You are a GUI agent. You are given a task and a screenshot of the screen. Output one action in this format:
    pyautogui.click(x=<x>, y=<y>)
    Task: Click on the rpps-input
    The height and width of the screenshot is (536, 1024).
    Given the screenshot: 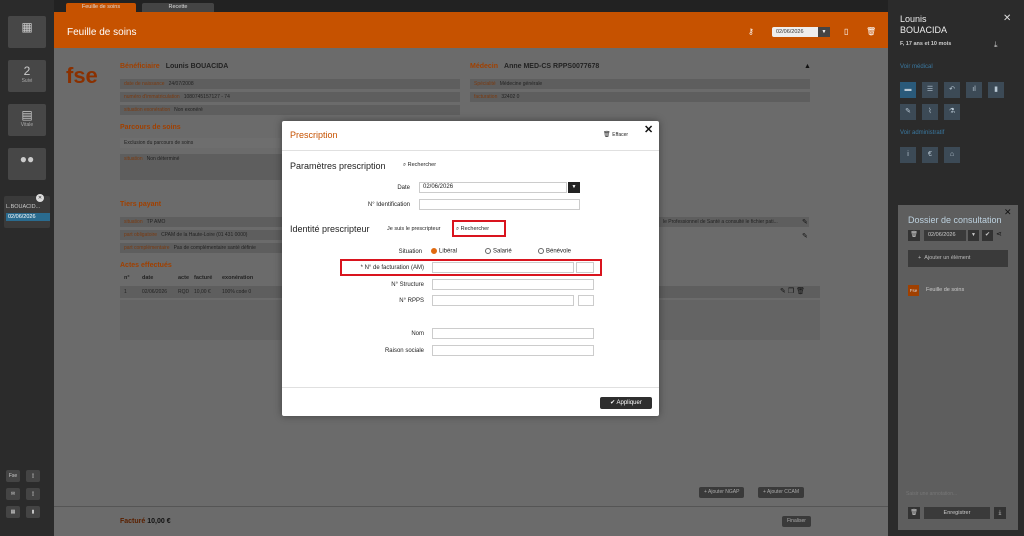 What is the action you would take?
    pyautogui.click(x=503, y=300)
    